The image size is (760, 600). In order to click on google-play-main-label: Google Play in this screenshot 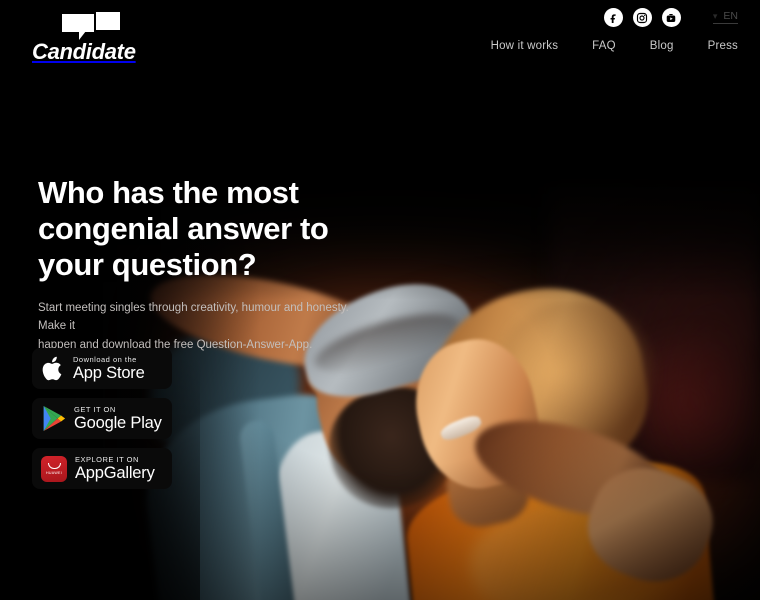, I will do `click(118, 423)`.